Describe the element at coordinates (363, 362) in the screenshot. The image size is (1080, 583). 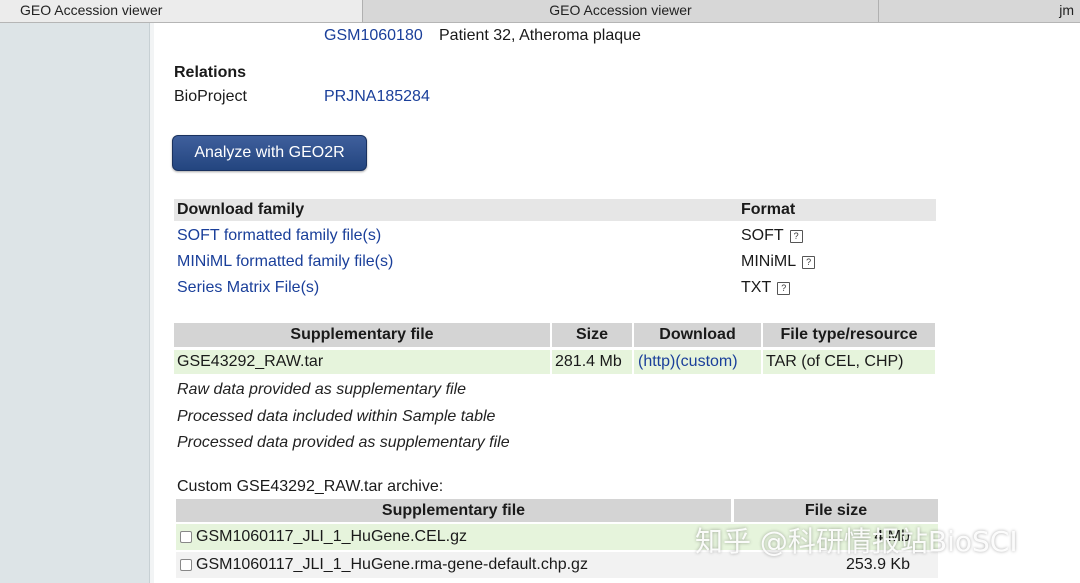
I see `sup-file-name: GSE43292_RAW.tar` at that location.